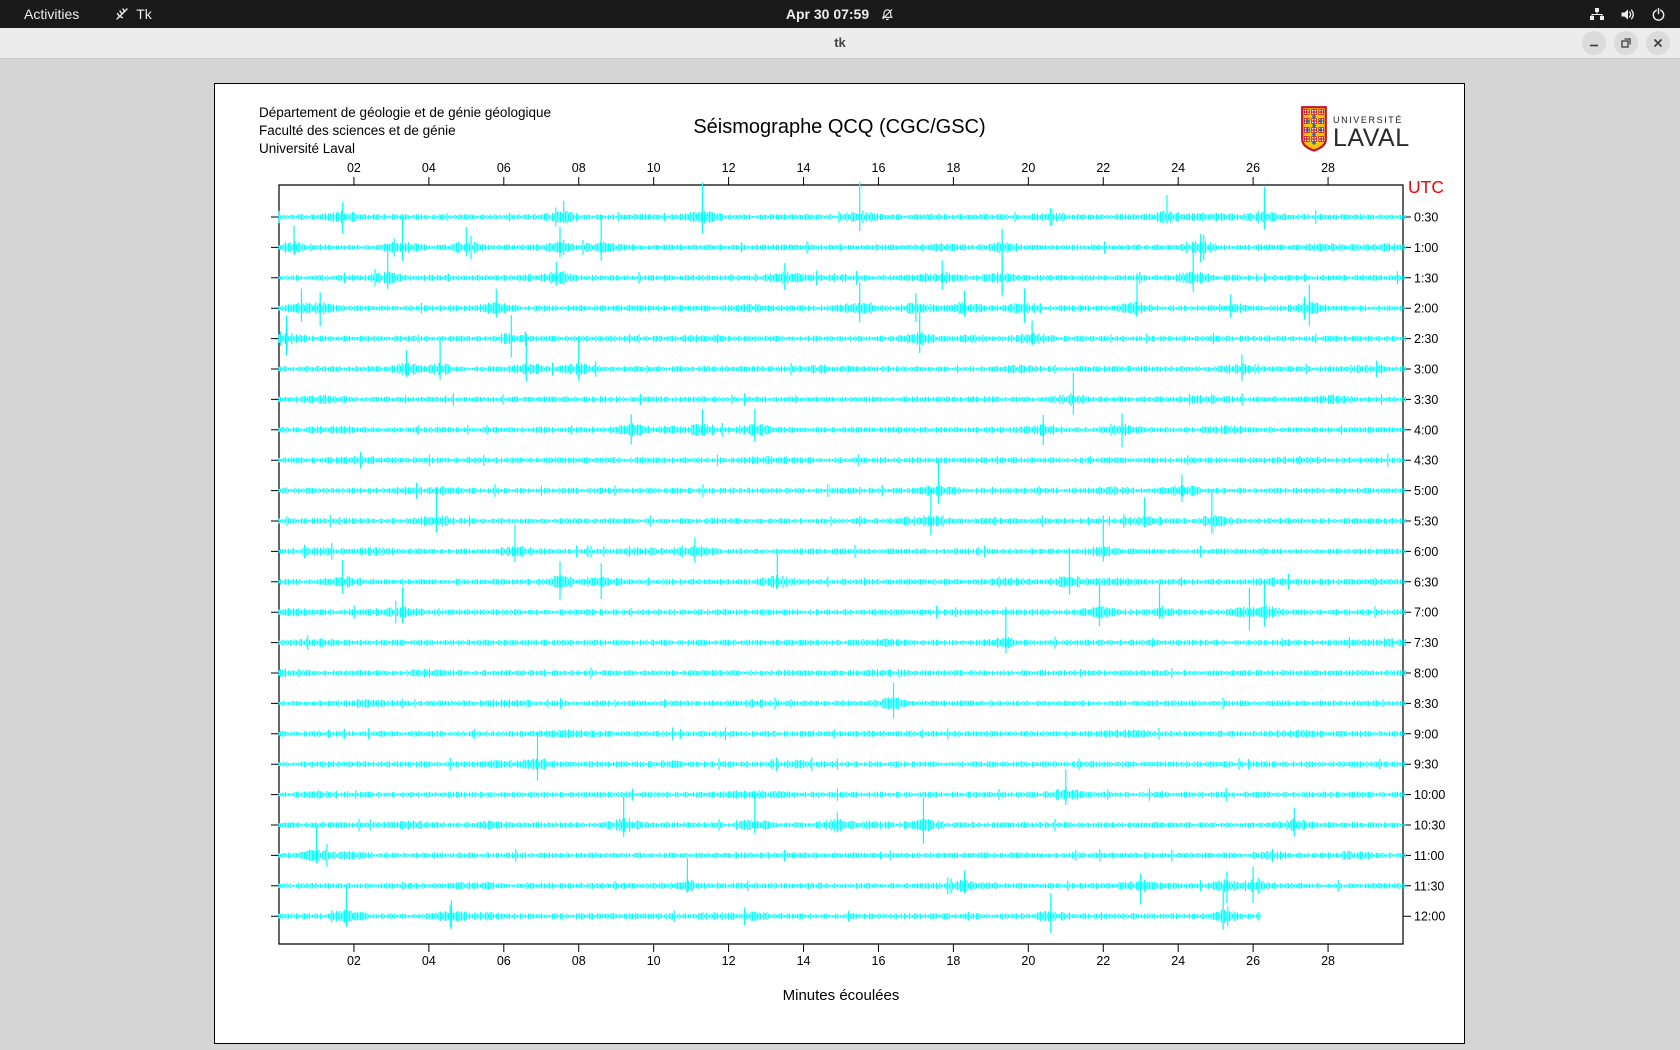  I want to click on trace-row-5:30, so click(842, 521).